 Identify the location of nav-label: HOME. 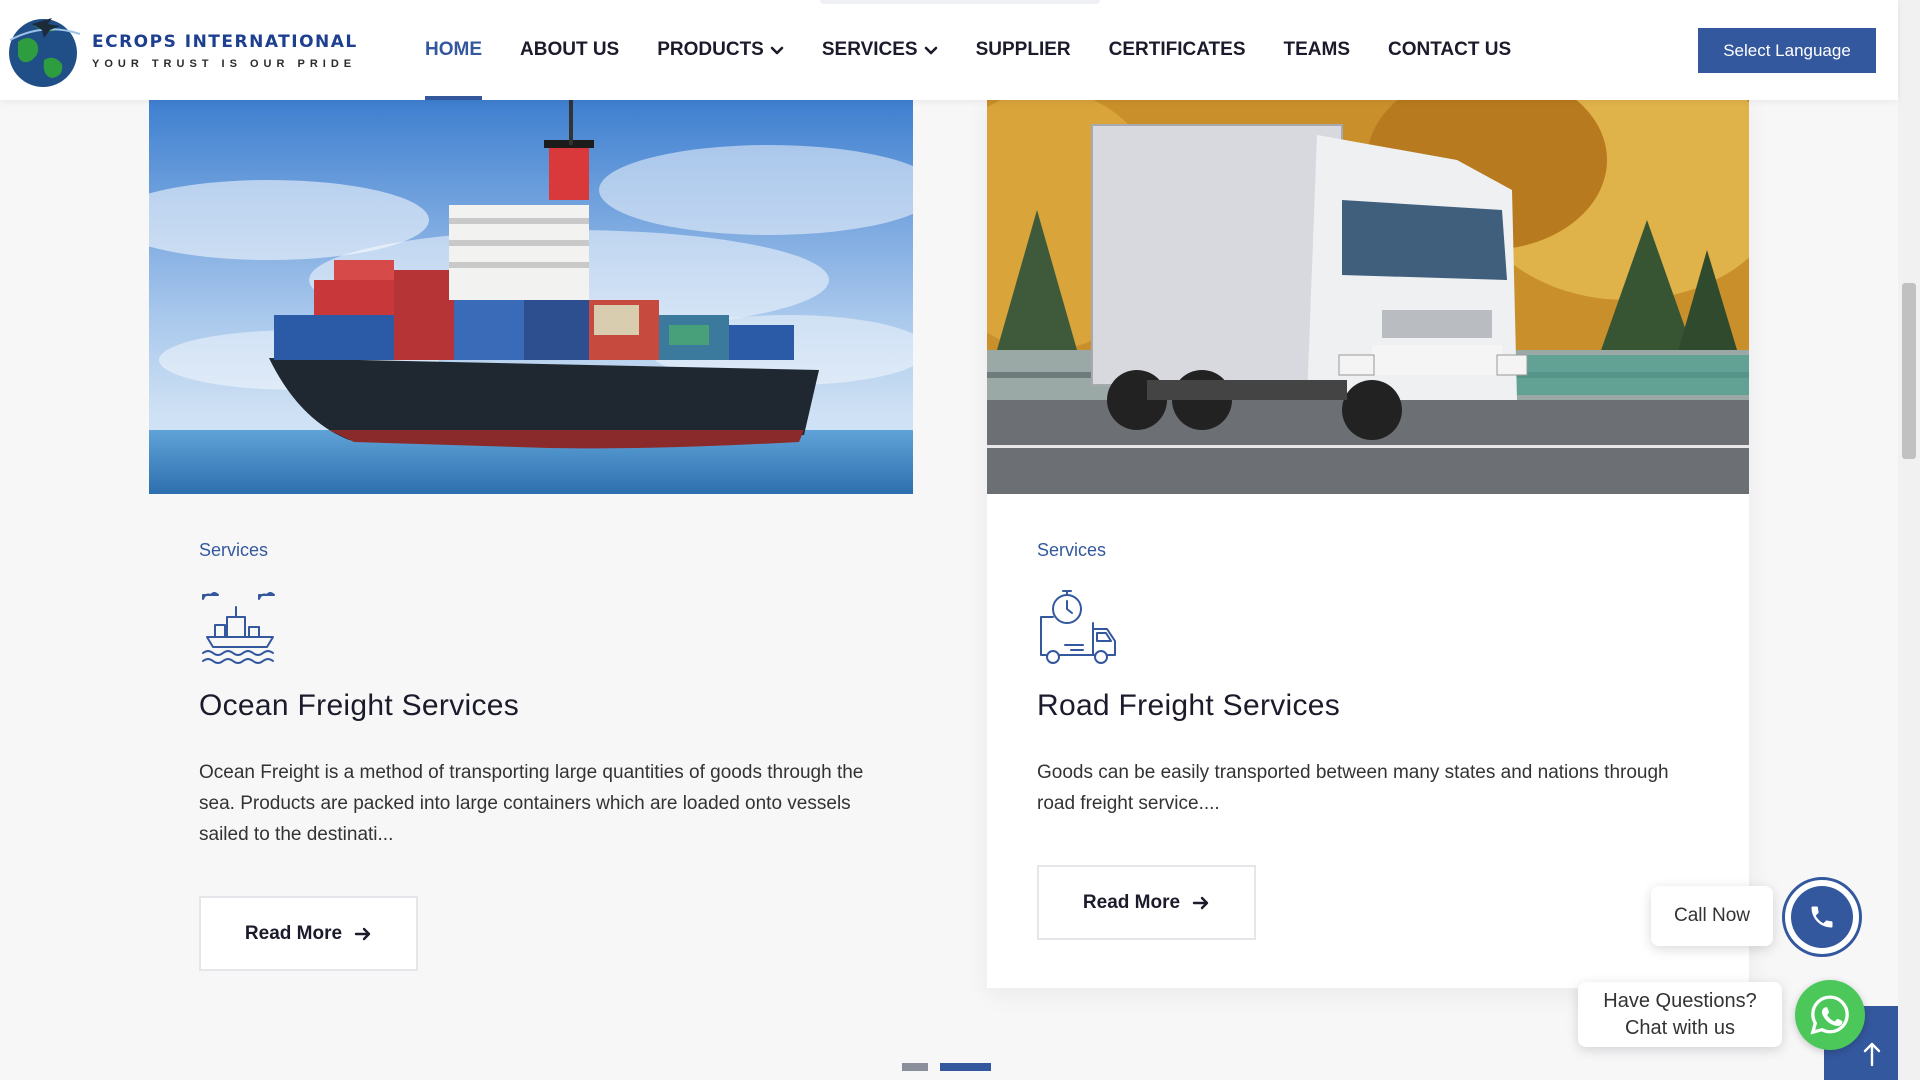
(453, 49).